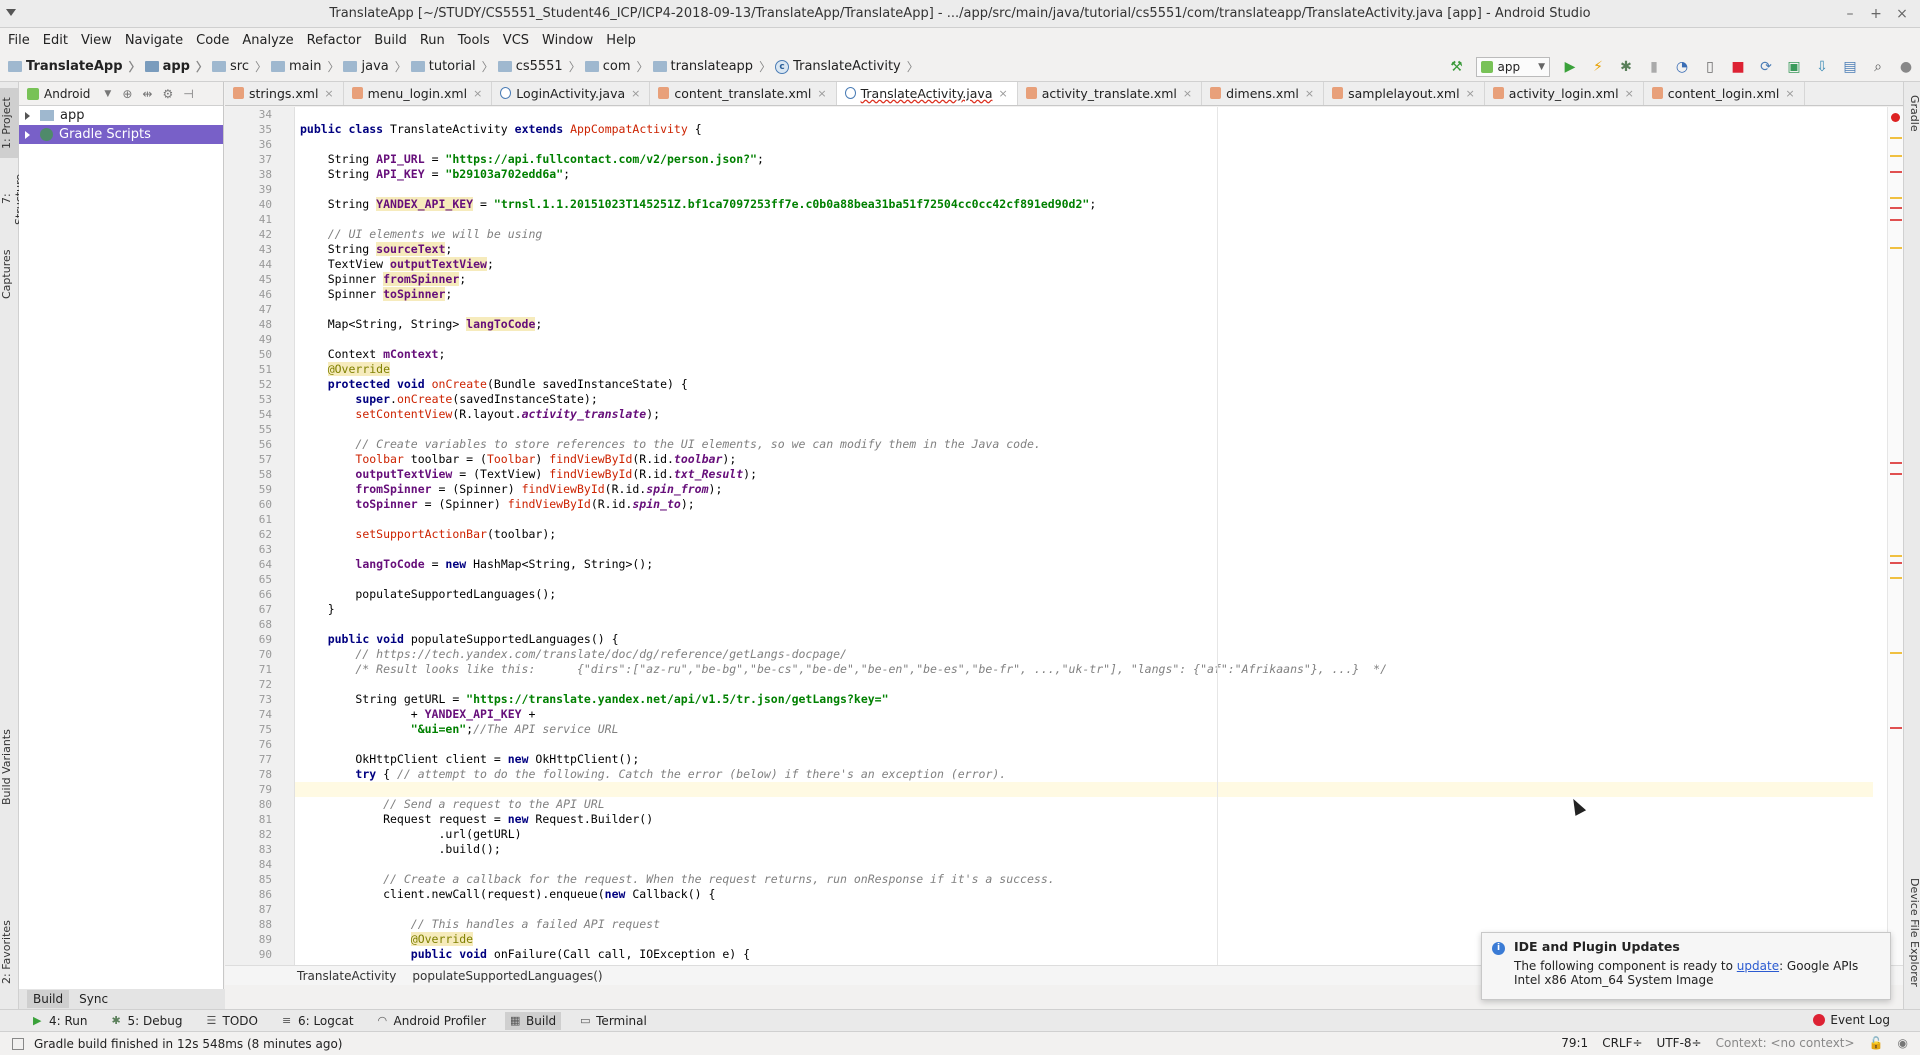 Image resolution: width=1920 pixels, height=1055 pixels. I want to click on tool-build: ▦ Build, so click(533, 1020).